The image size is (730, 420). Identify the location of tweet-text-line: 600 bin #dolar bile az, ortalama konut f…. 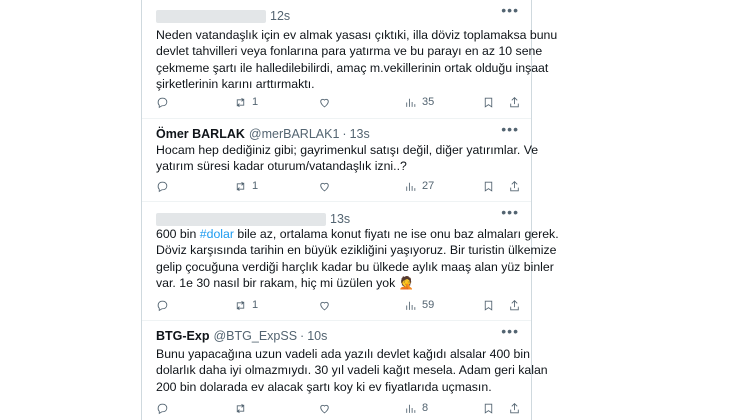
(357, 234).